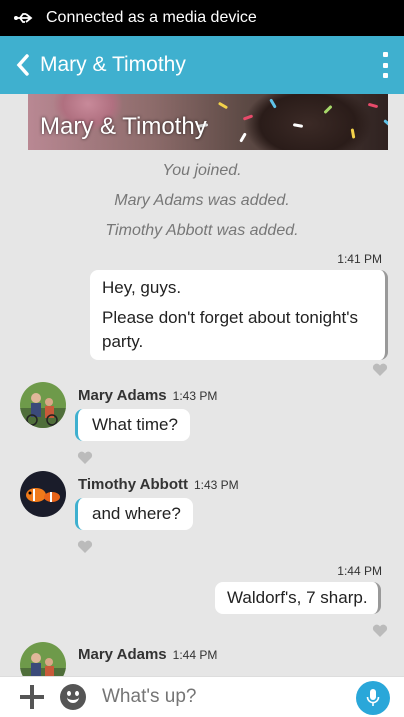 The height and width of the screenshot is (717, 404). I want to click on chevron-left-icon, so click(22, 65).